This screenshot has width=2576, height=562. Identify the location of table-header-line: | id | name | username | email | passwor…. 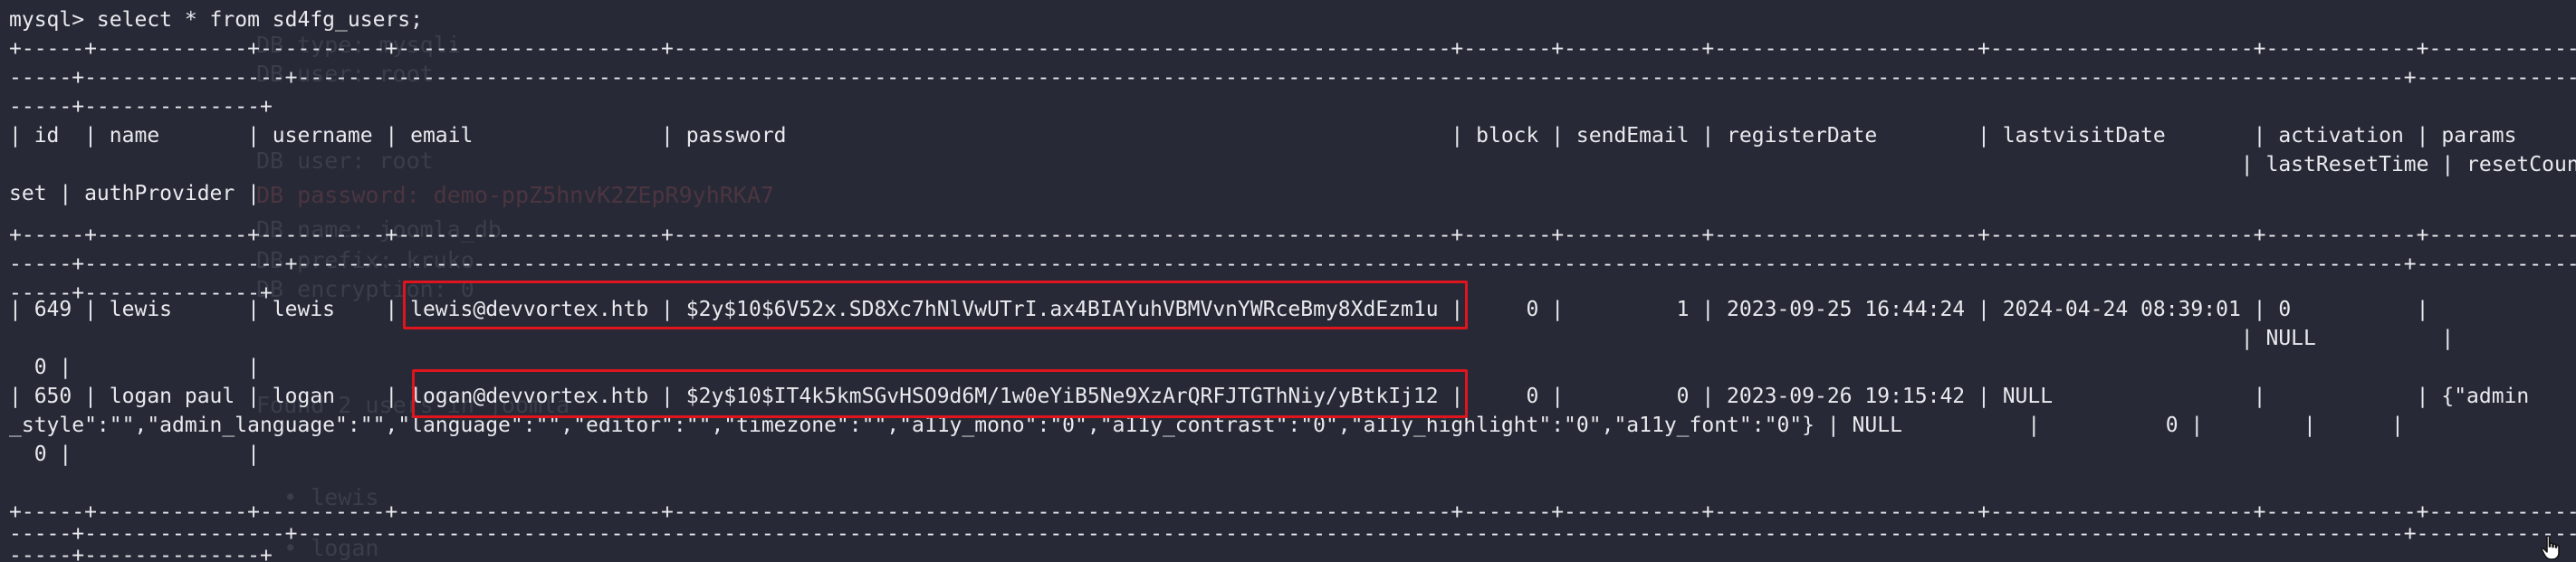
(1263, 136).